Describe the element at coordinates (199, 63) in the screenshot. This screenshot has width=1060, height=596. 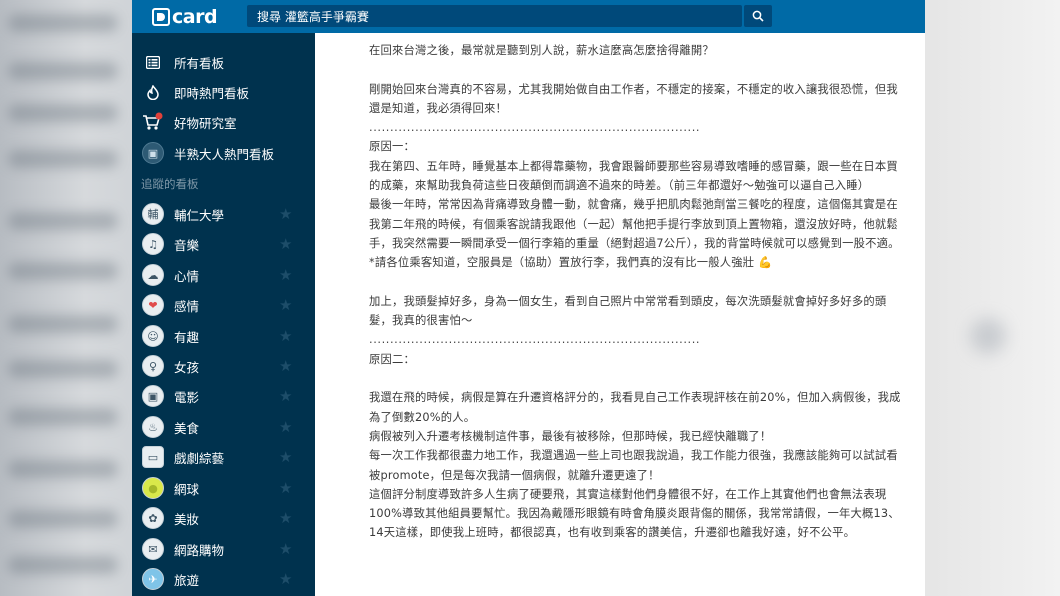
I see `sidebar-item-label: 所有看板` at that location.